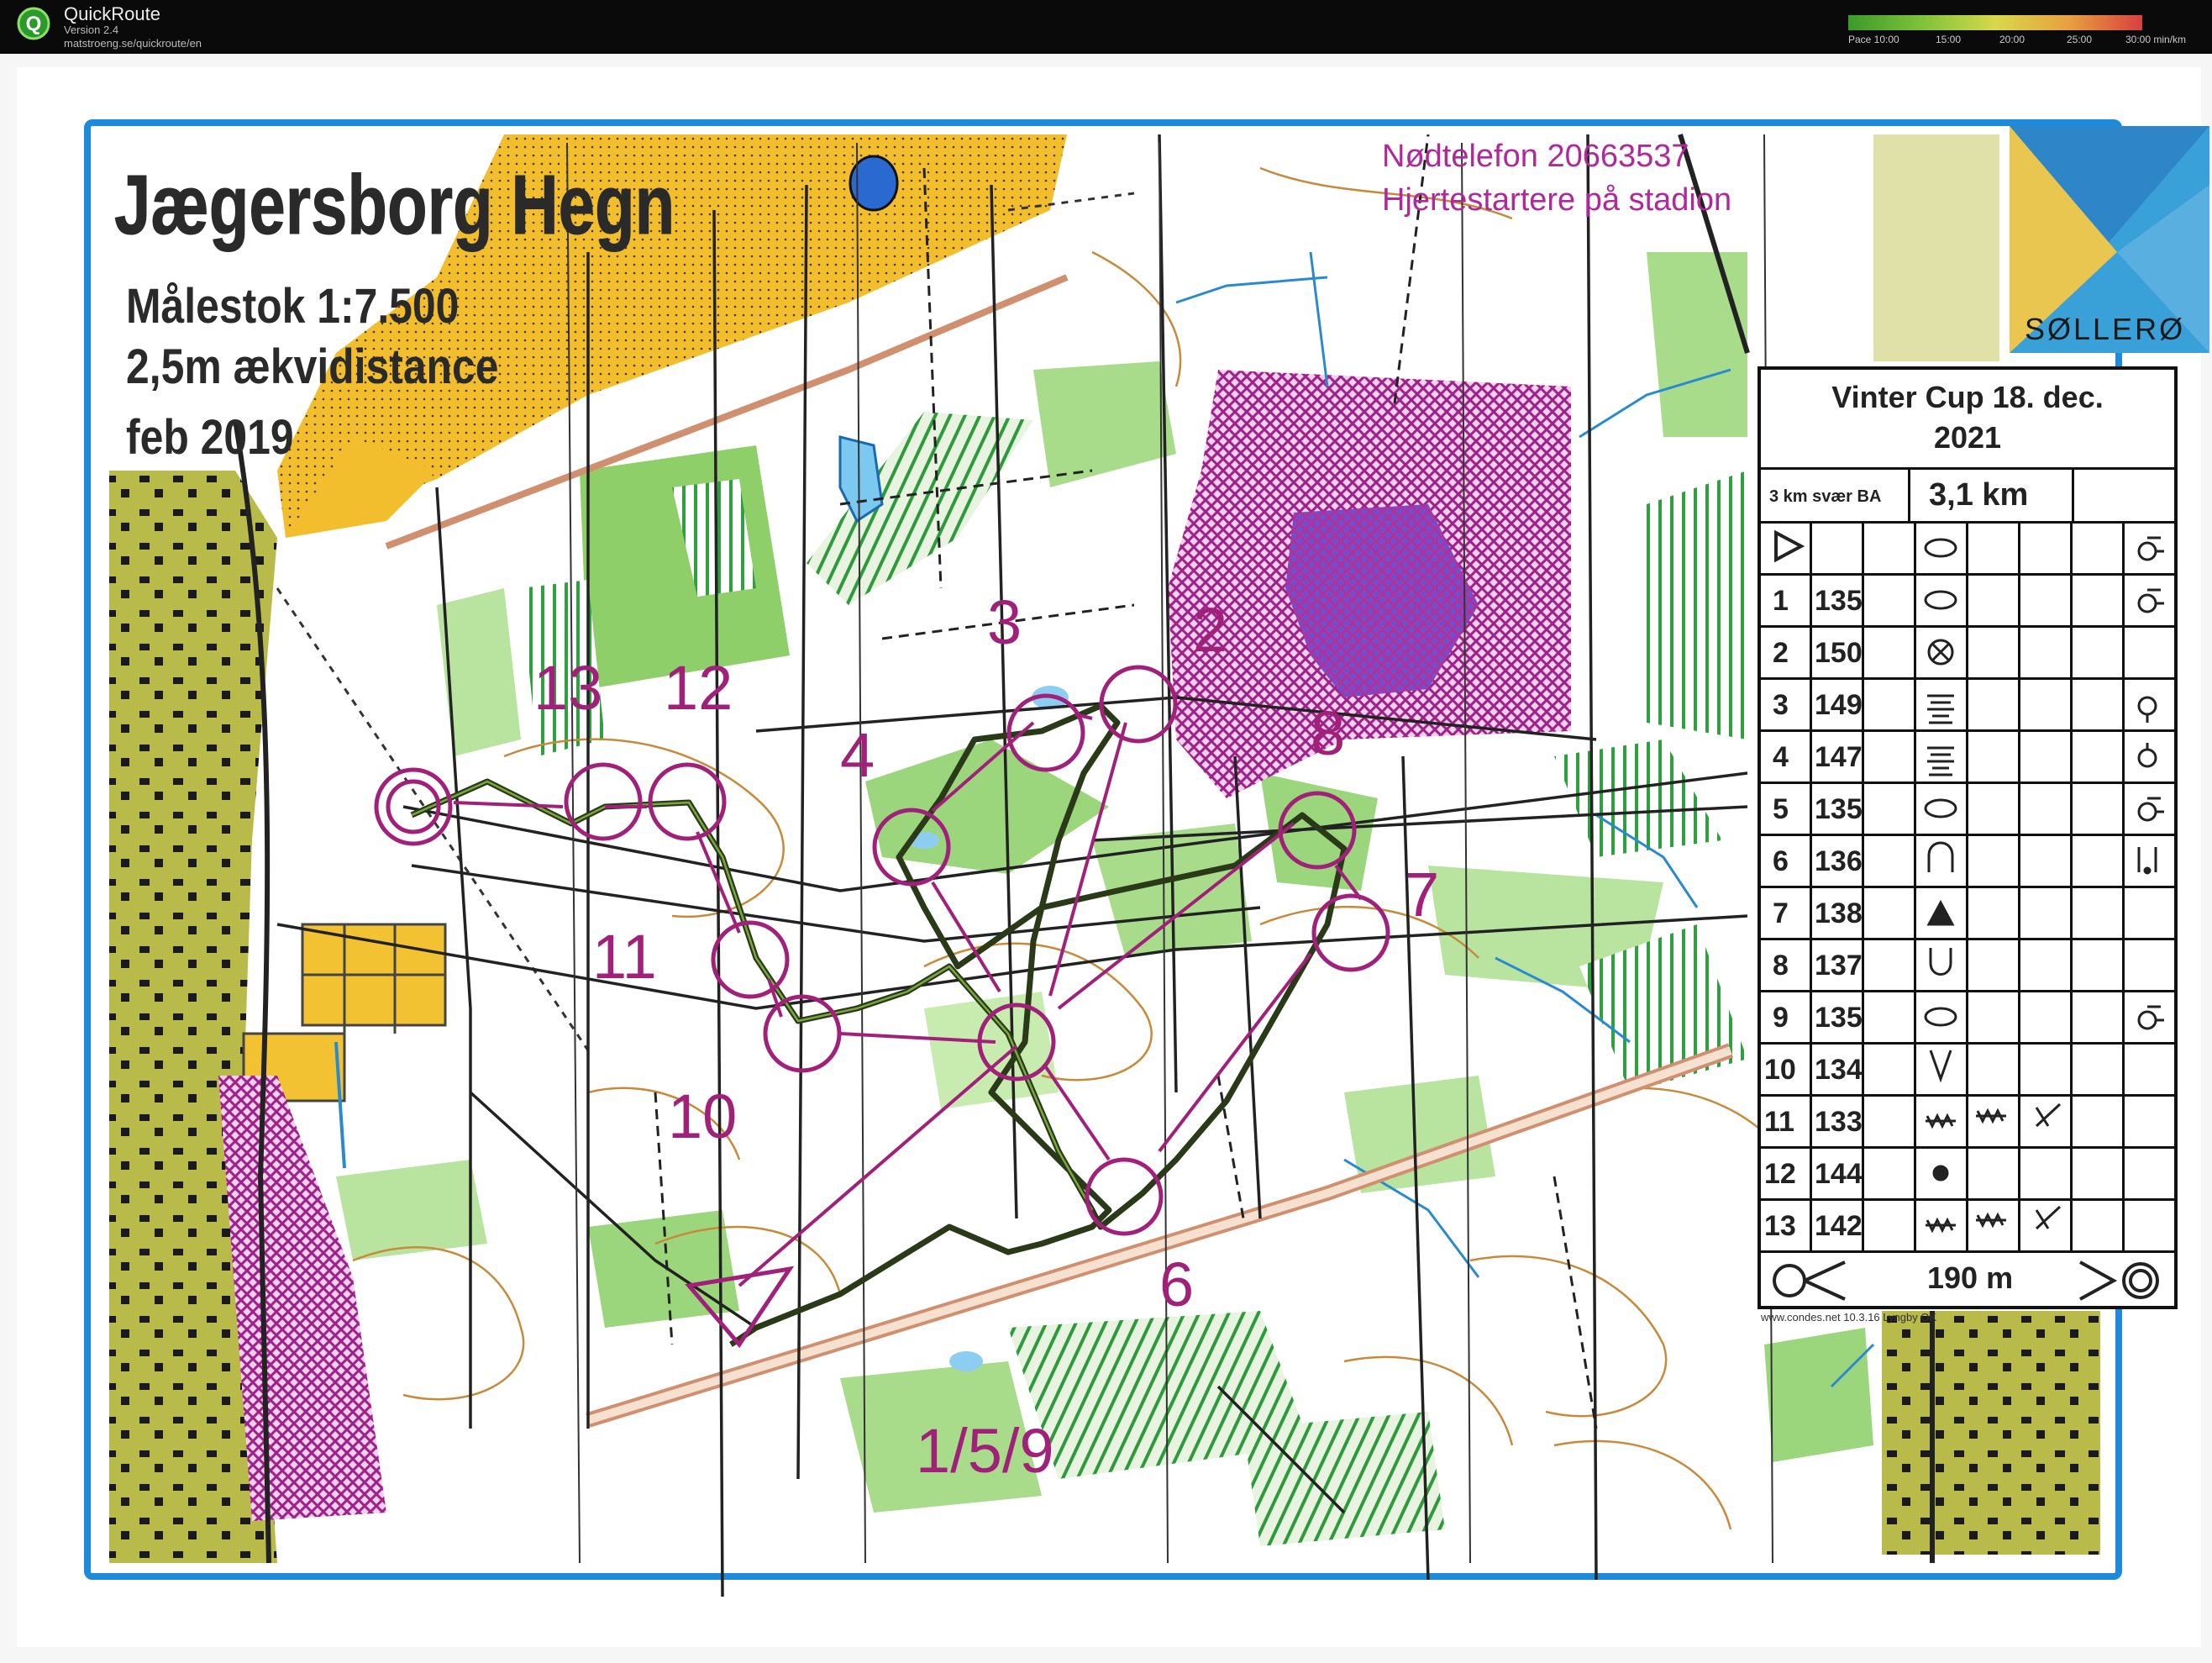 This screenshot has width=2212, height=1663. Describe the element at coordinates (2109, 239) in the screenshot. I see `club-logo: SØLLERØ` at that location.